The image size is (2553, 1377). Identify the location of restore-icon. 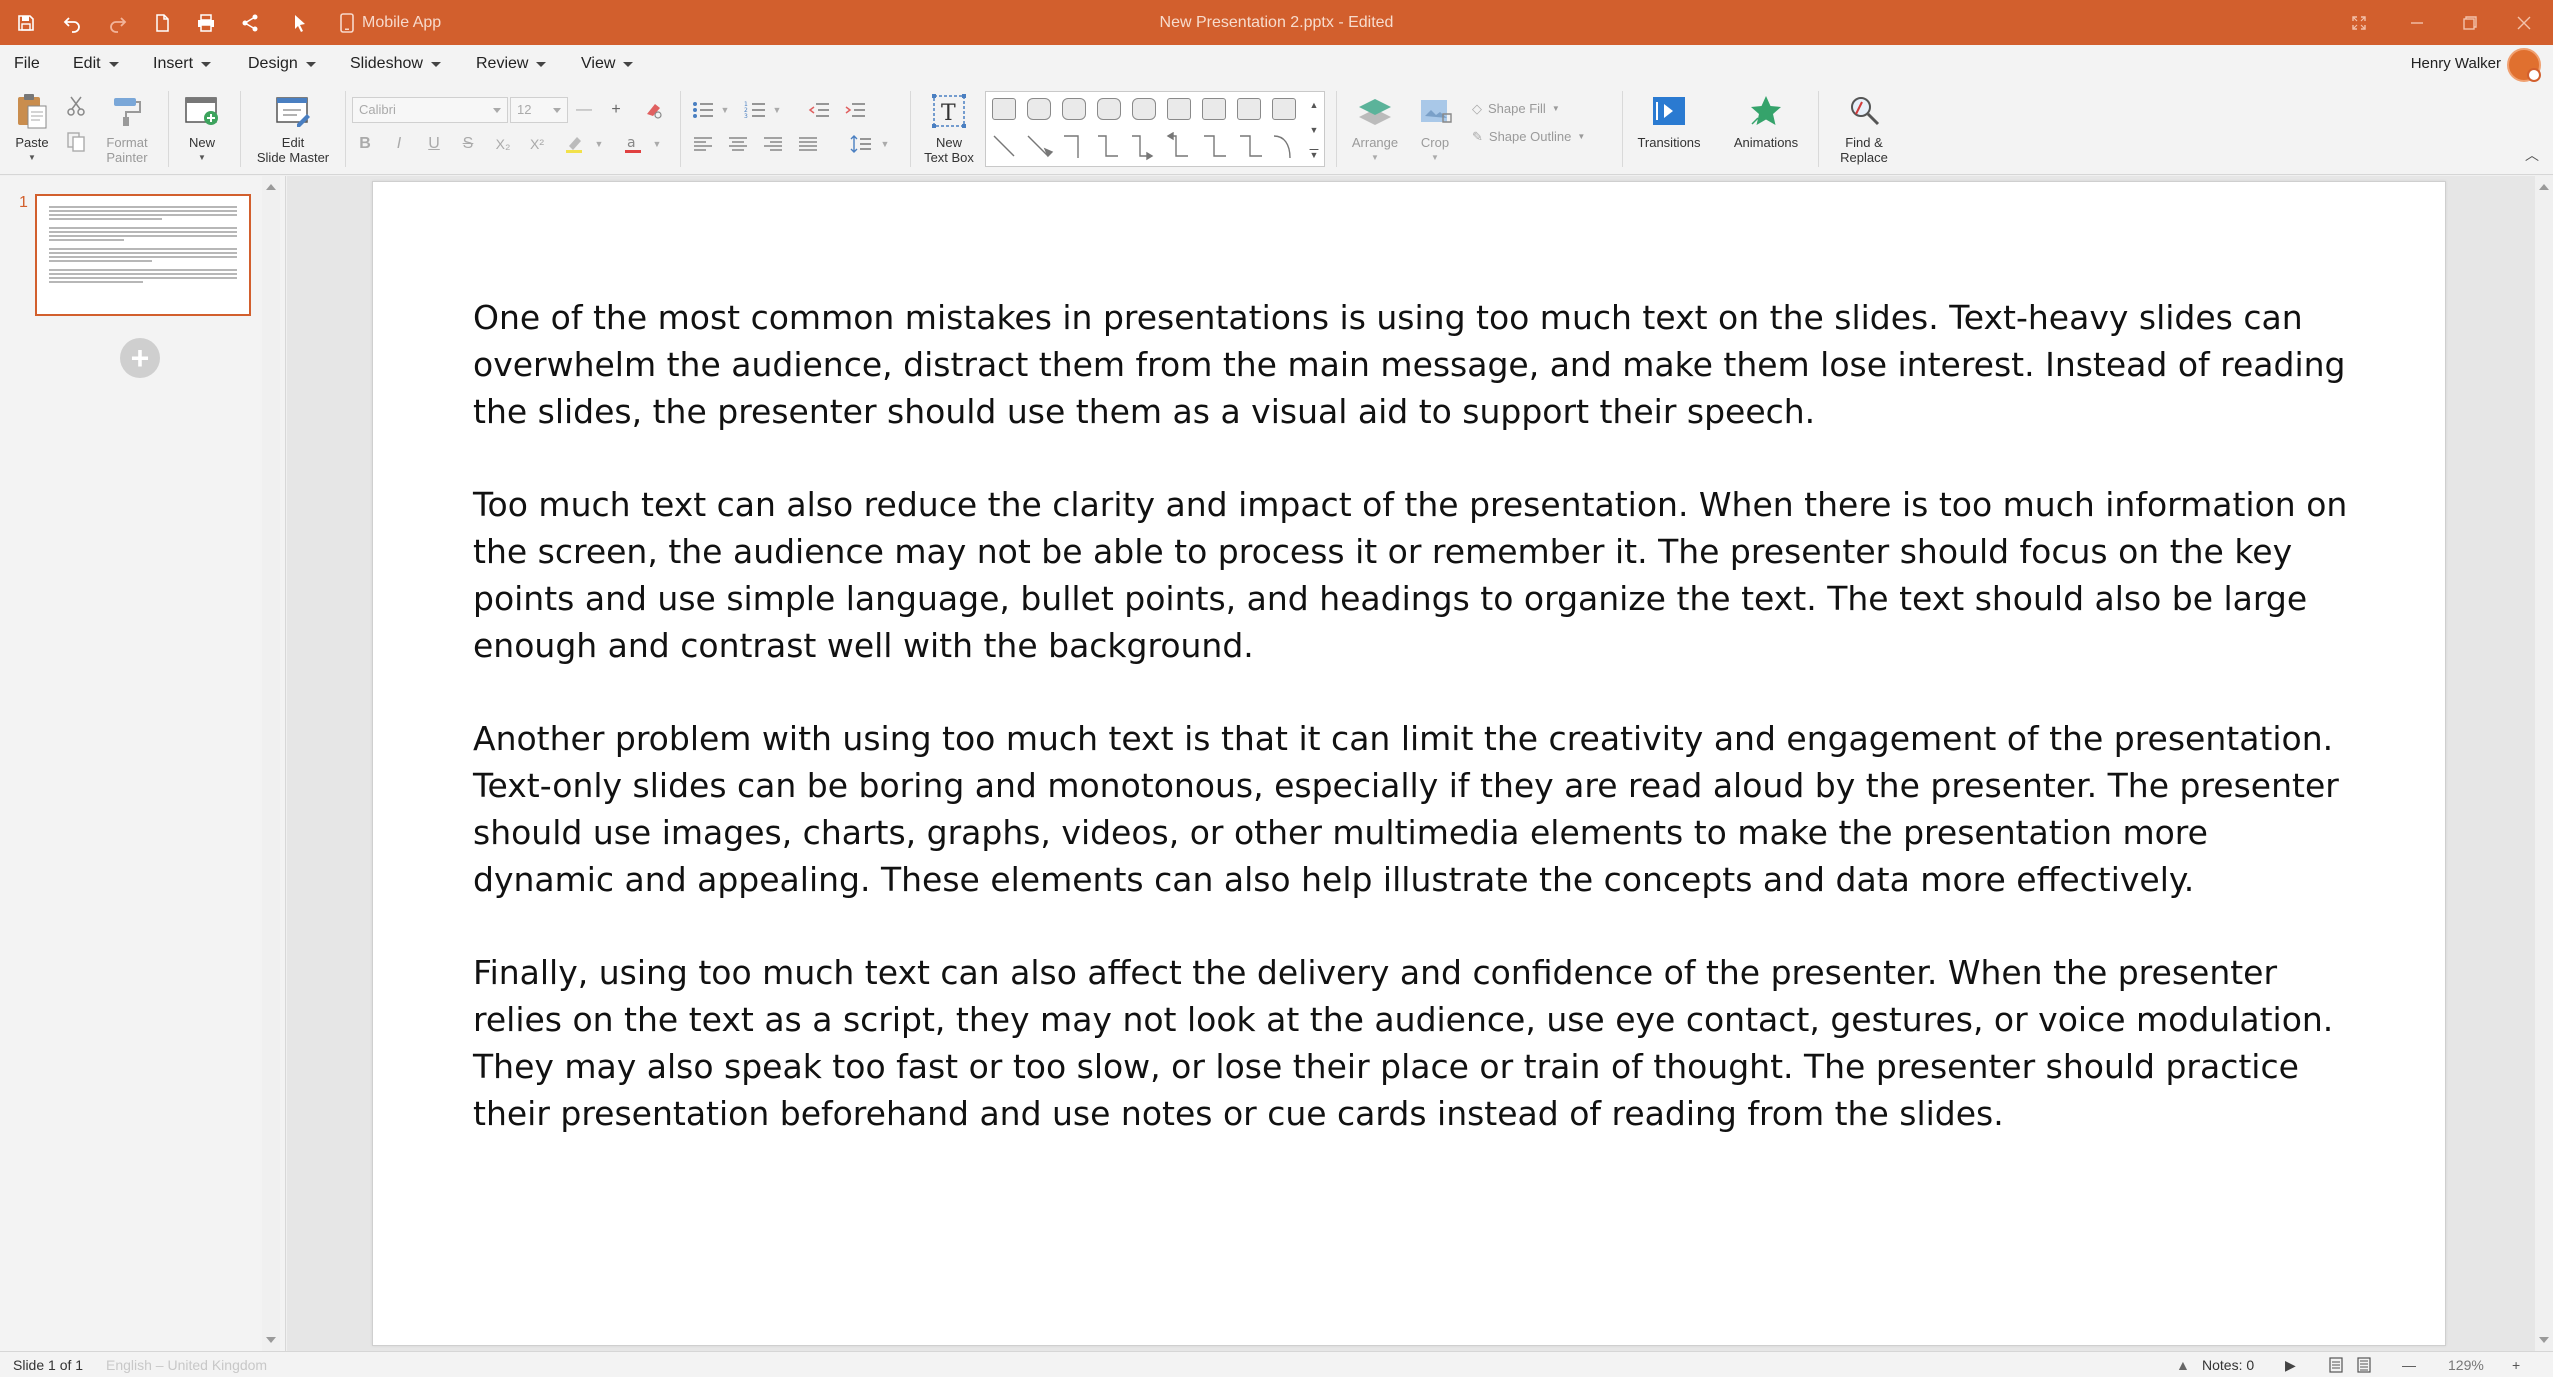
(2470, 22).